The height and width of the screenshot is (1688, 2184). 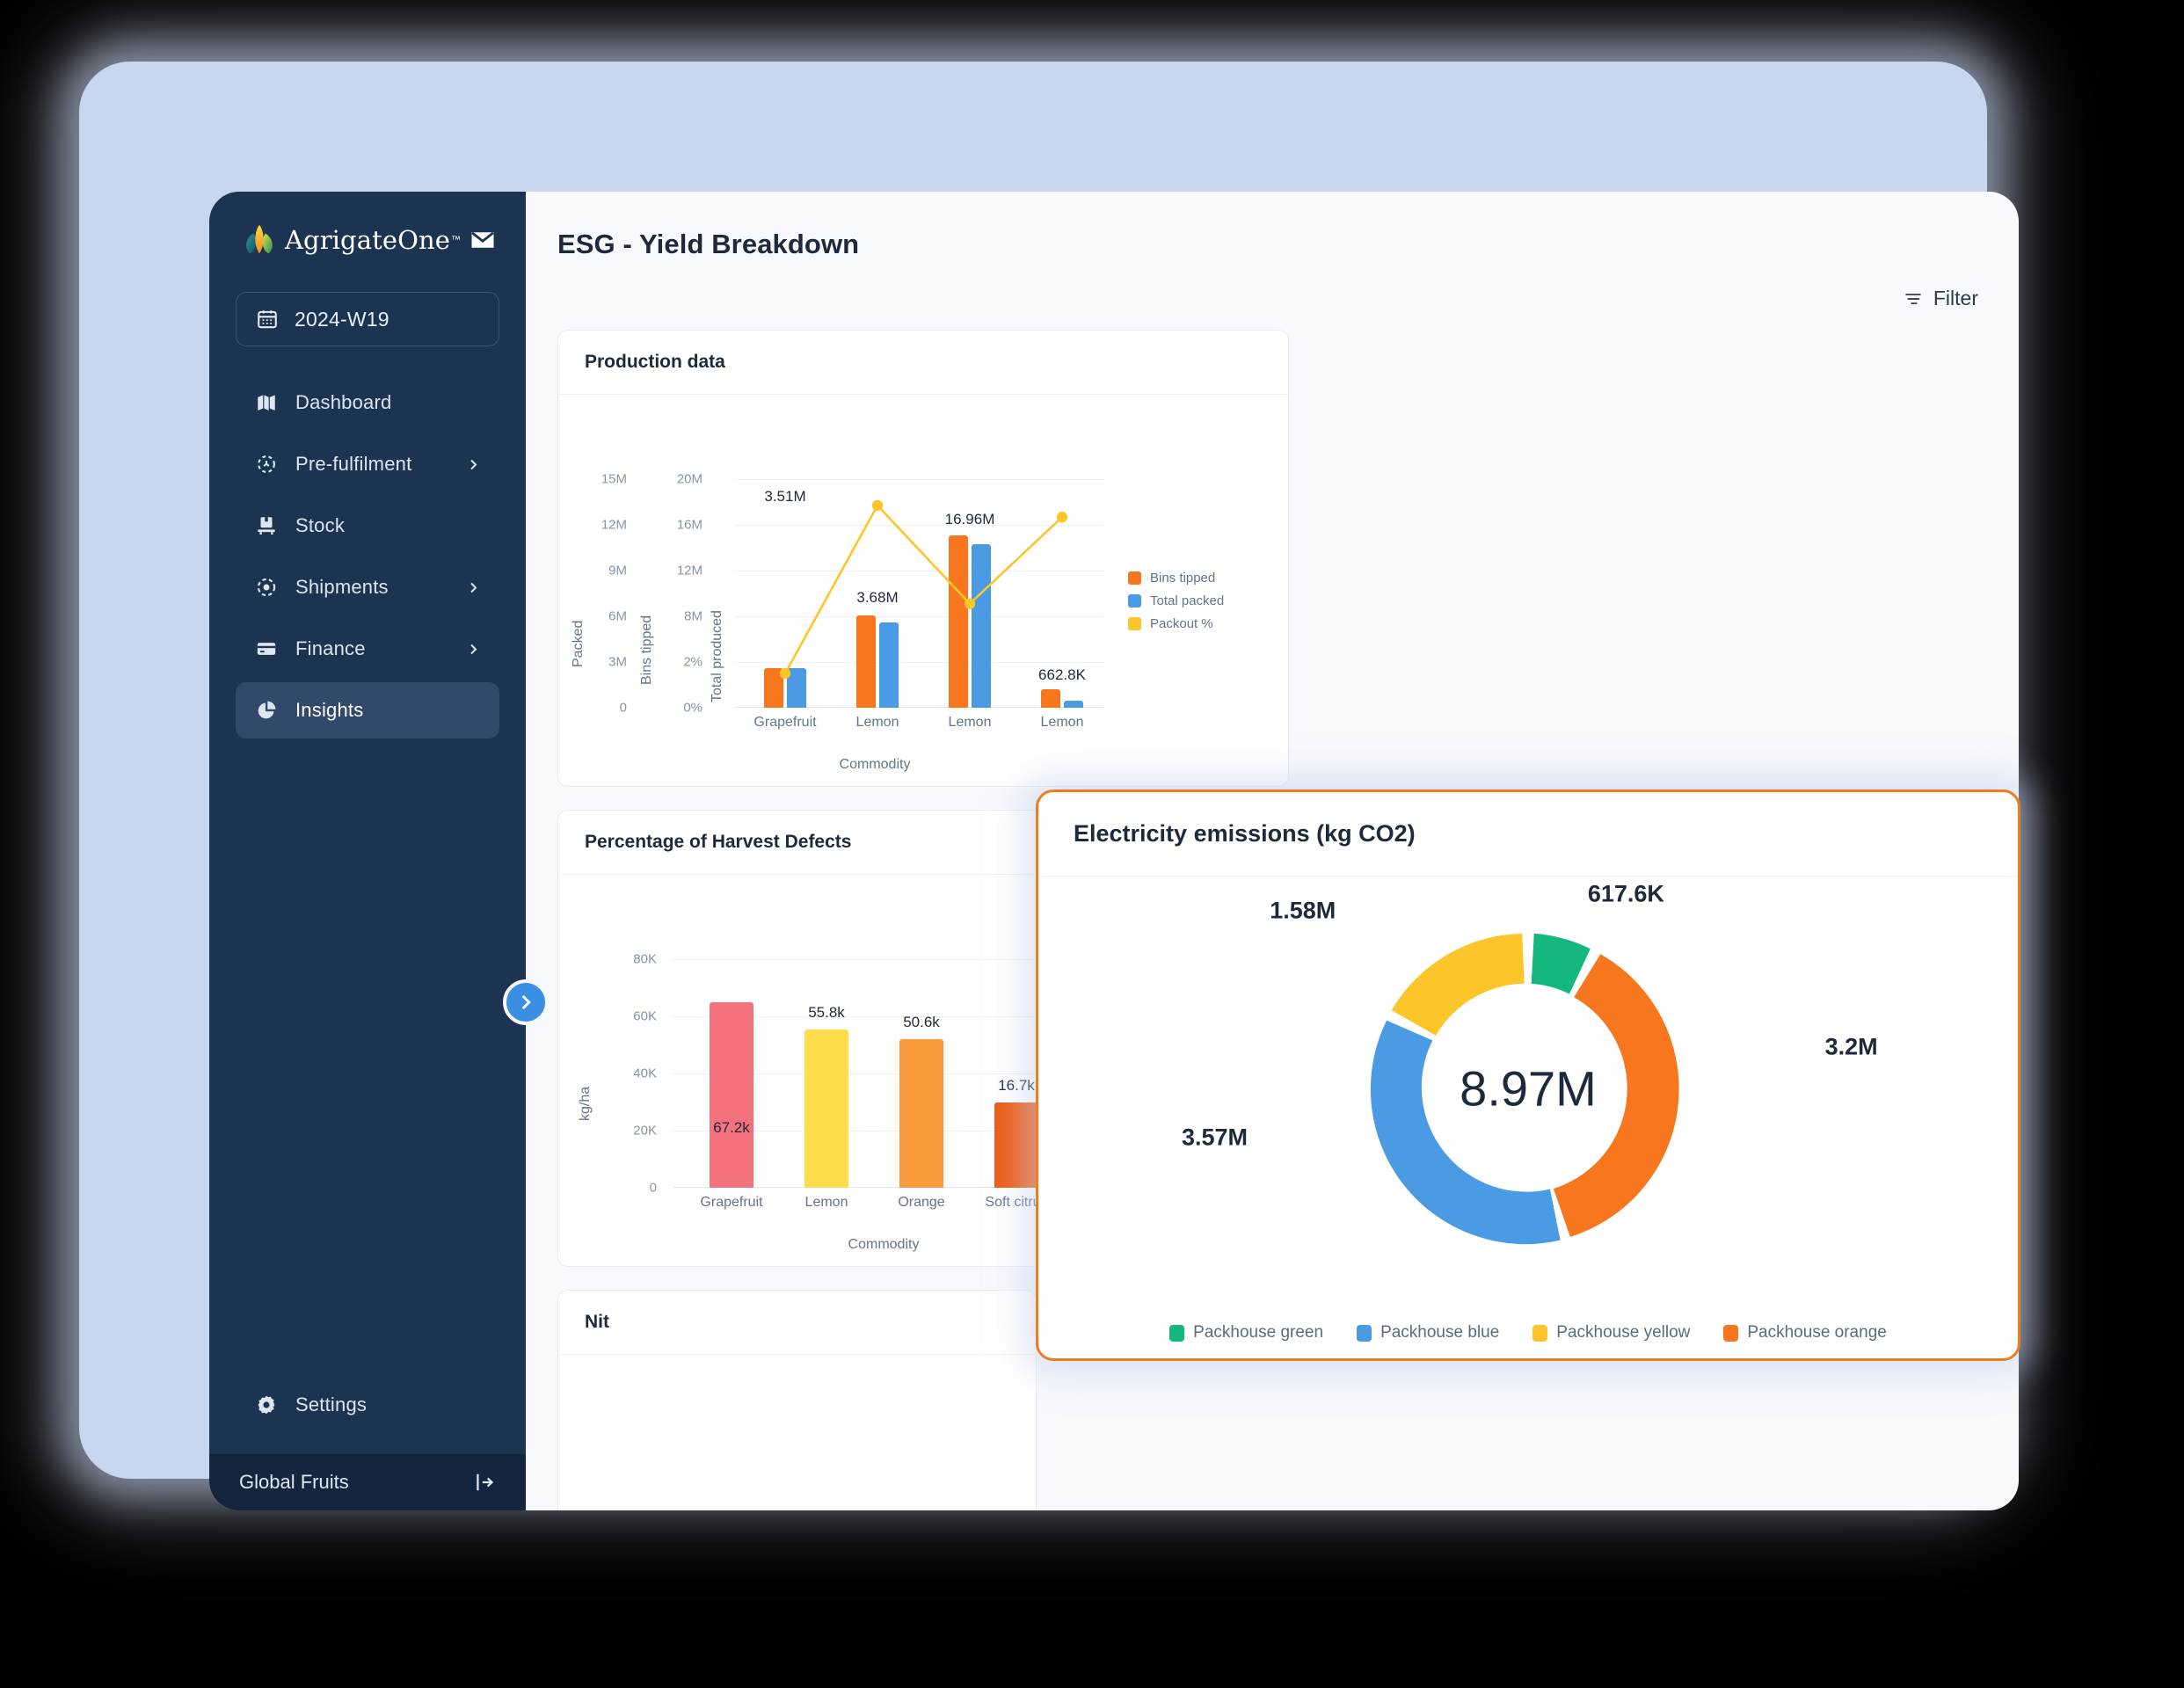 What do you see at coordinates (1245, 833) in the screenshot?
I see `modal-title: Electricity emissions (kg CO2)` at bounding box center [1245, 833].